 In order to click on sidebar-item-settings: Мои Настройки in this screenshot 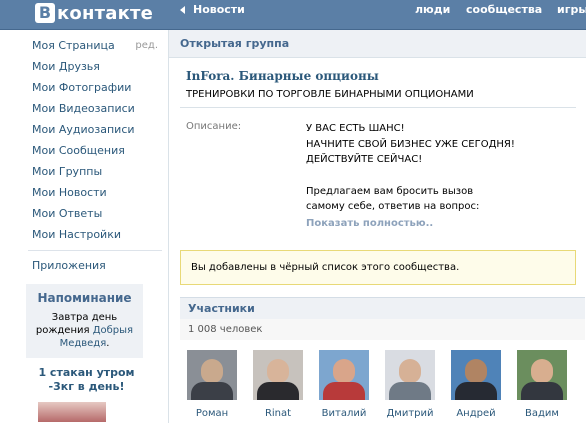, I will do `click(95, 234)`.